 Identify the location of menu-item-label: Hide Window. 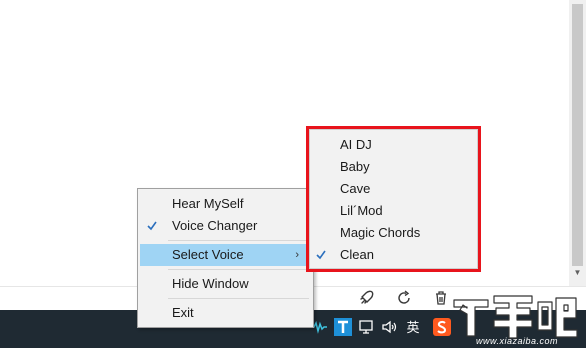
(210, 283).